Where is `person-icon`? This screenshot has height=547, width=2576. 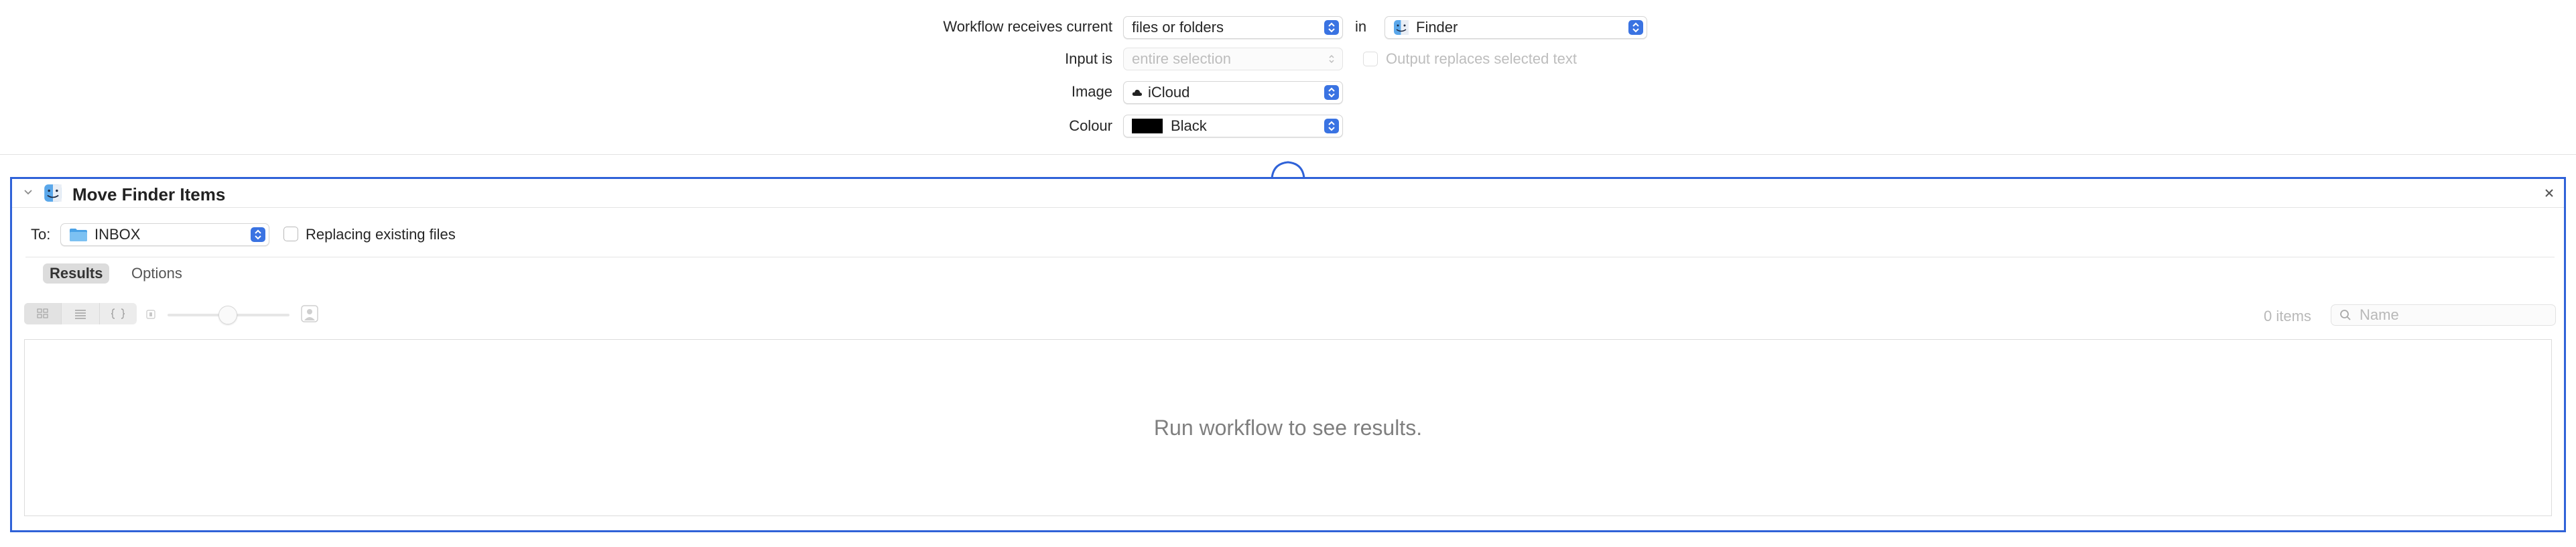
person-icon is located at coordinates (309, 313).